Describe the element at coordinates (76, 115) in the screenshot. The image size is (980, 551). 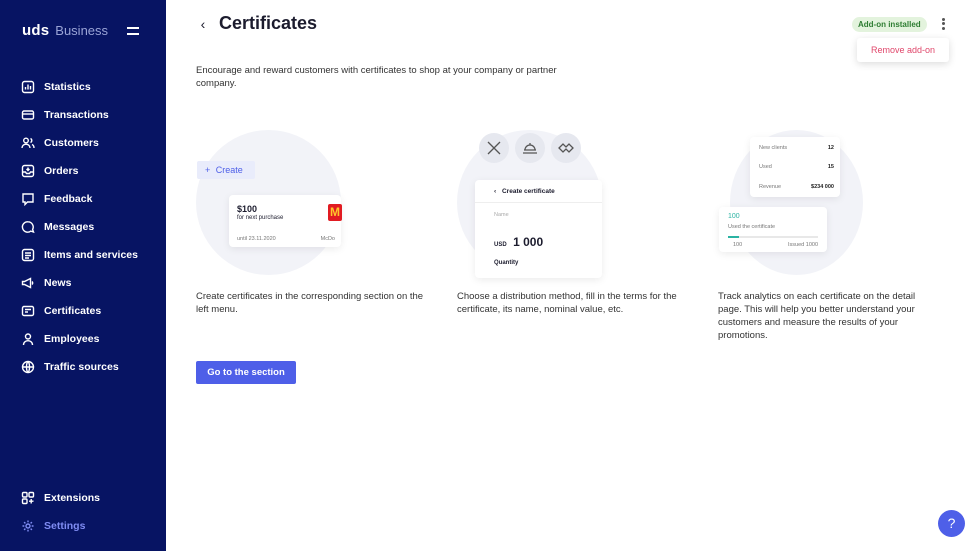
I see `sidebar-item-label: Transactions` at that location.